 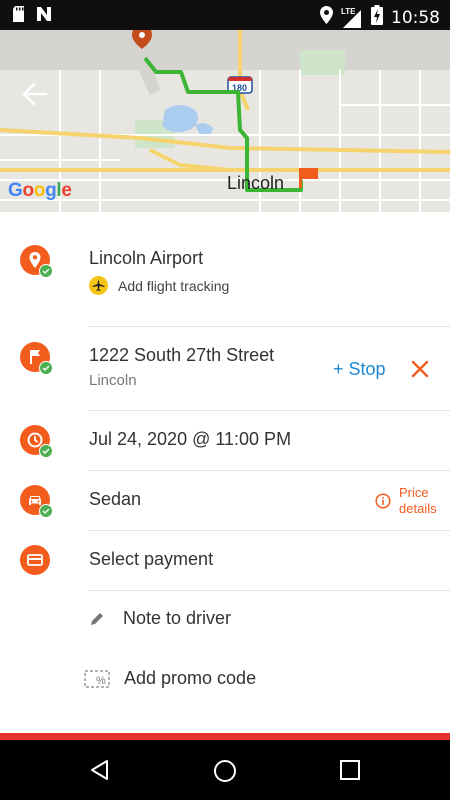 I want to click on add-promo-code-button: % Add promo code, so click(x=170, y=678).